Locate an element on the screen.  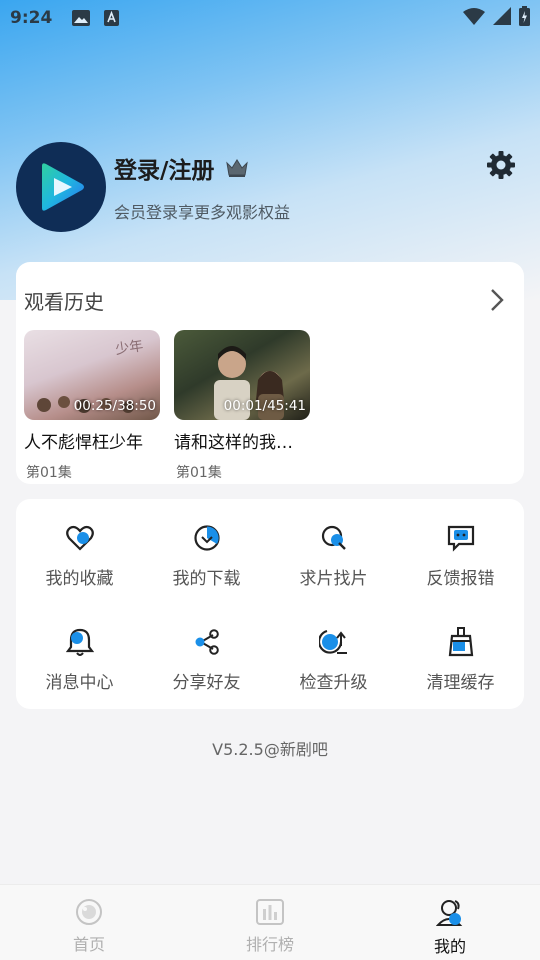
crown-icon is located at coordinates (237, 168).